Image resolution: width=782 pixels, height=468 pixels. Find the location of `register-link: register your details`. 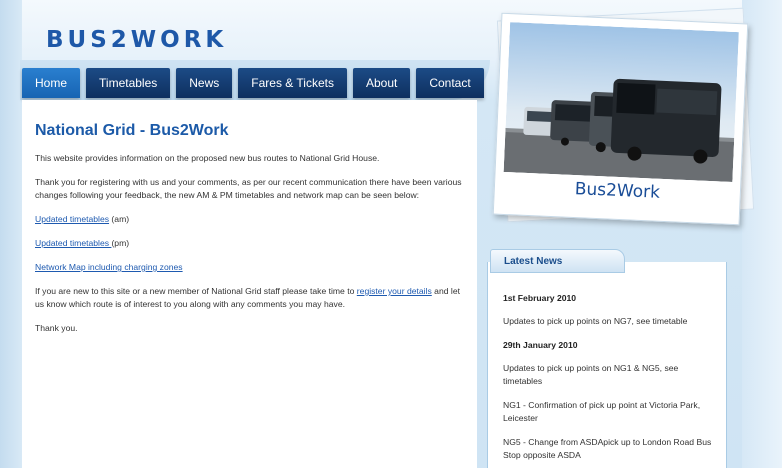

register-link: register your details is located at coordinates (394, 291).